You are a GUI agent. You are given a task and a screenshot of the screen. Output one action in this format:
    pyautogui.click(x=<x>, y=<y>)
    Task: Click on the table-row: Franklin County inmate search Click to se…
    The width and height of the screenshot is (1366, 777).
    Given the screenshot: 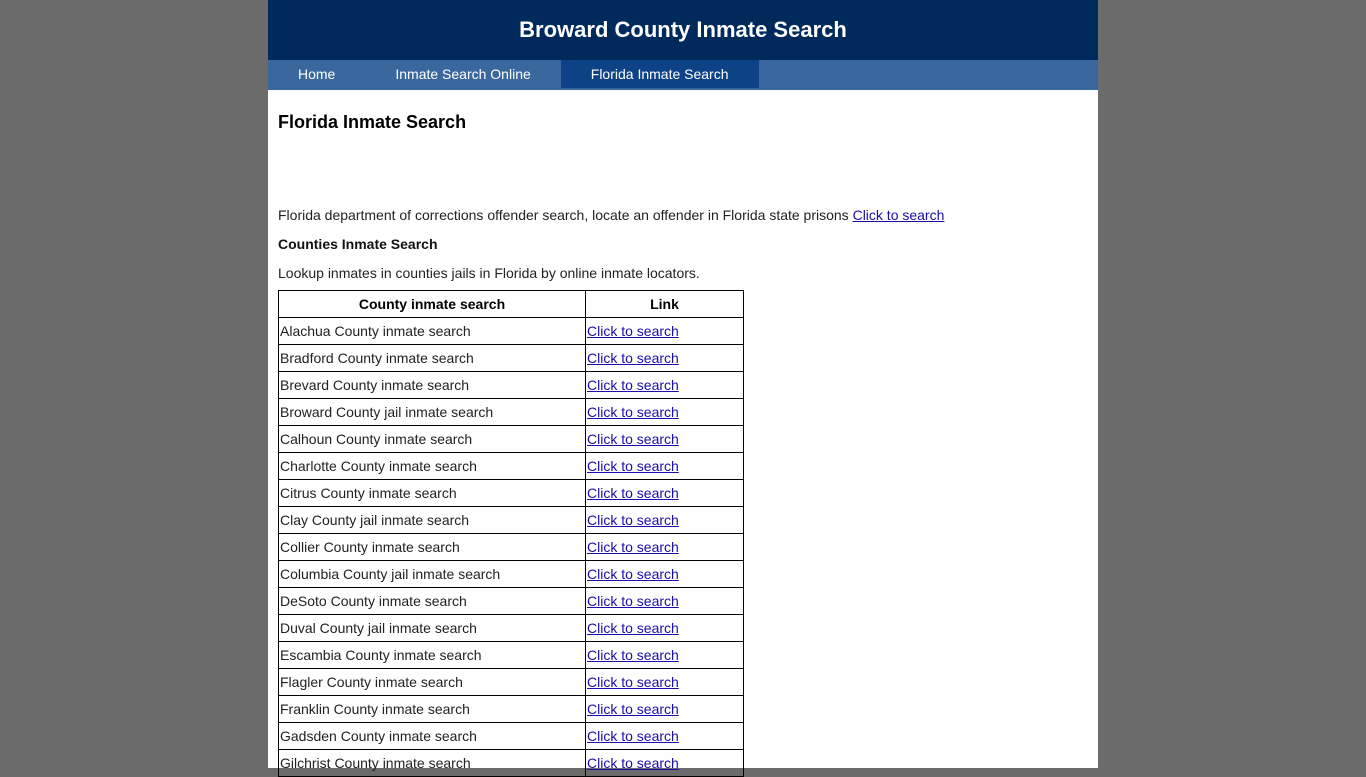 What is the action you would take?
    pyautogui.click(x=511, y=709)
    